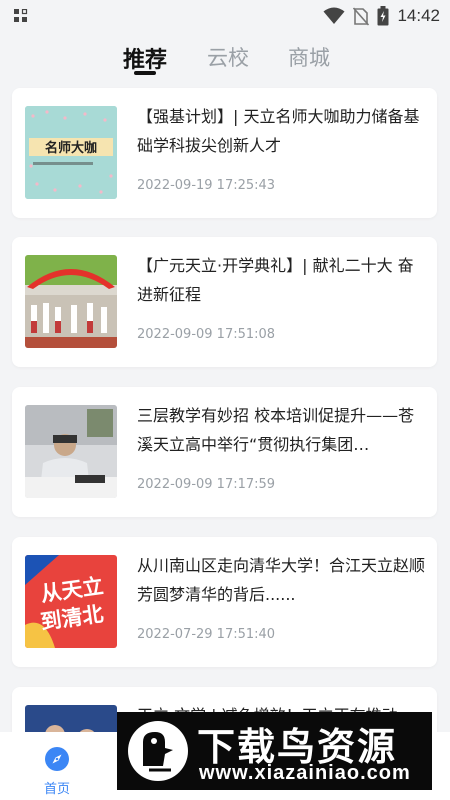 This screenshot has height=800, width=450. What do you see at coordinates (274, 751) in the screenshot?
I see `watermark-banner: 下载鸟资源 www.xiazainiao.com` at bounding box center [274, 751].